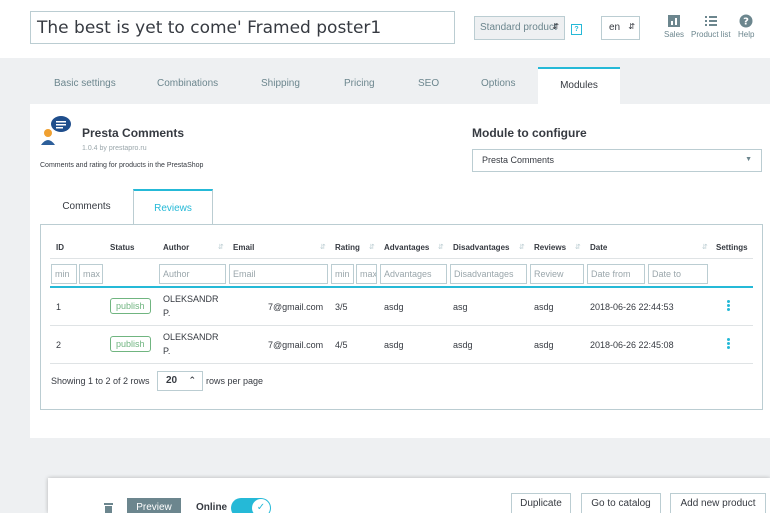 The height and width of the screenshot is (513, 770). What do you see at coordinates (172, 380) in the screenshot?
I see `rows-per-page-value: 20` at bounding box center [172, 380].